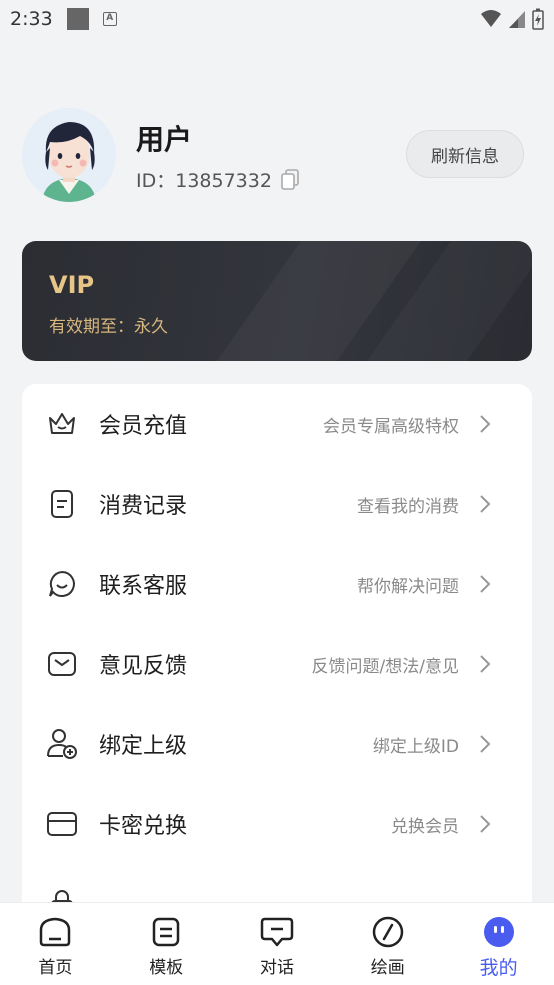 The width and height of the screenshot is (554, 985). I want to click on nav-paint: 绘画, so click(387, 944).